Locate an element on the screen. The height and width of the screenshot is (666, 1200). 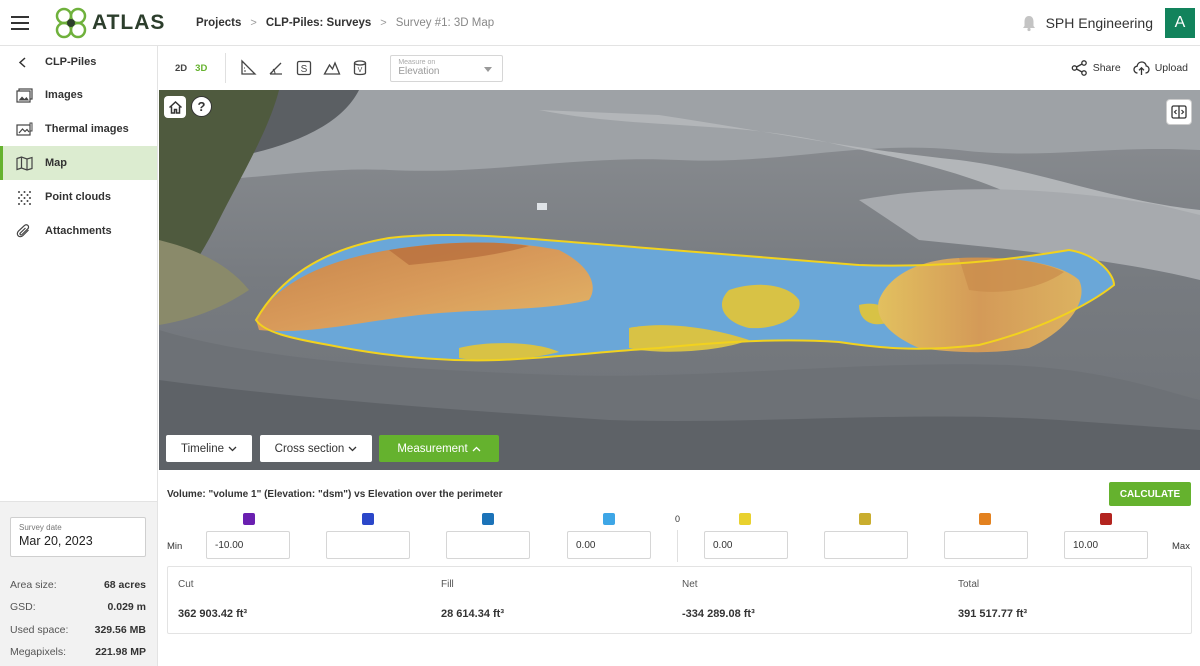
stat-used-space: Used space: 329.56 MB is located at coordinates (78, 630).